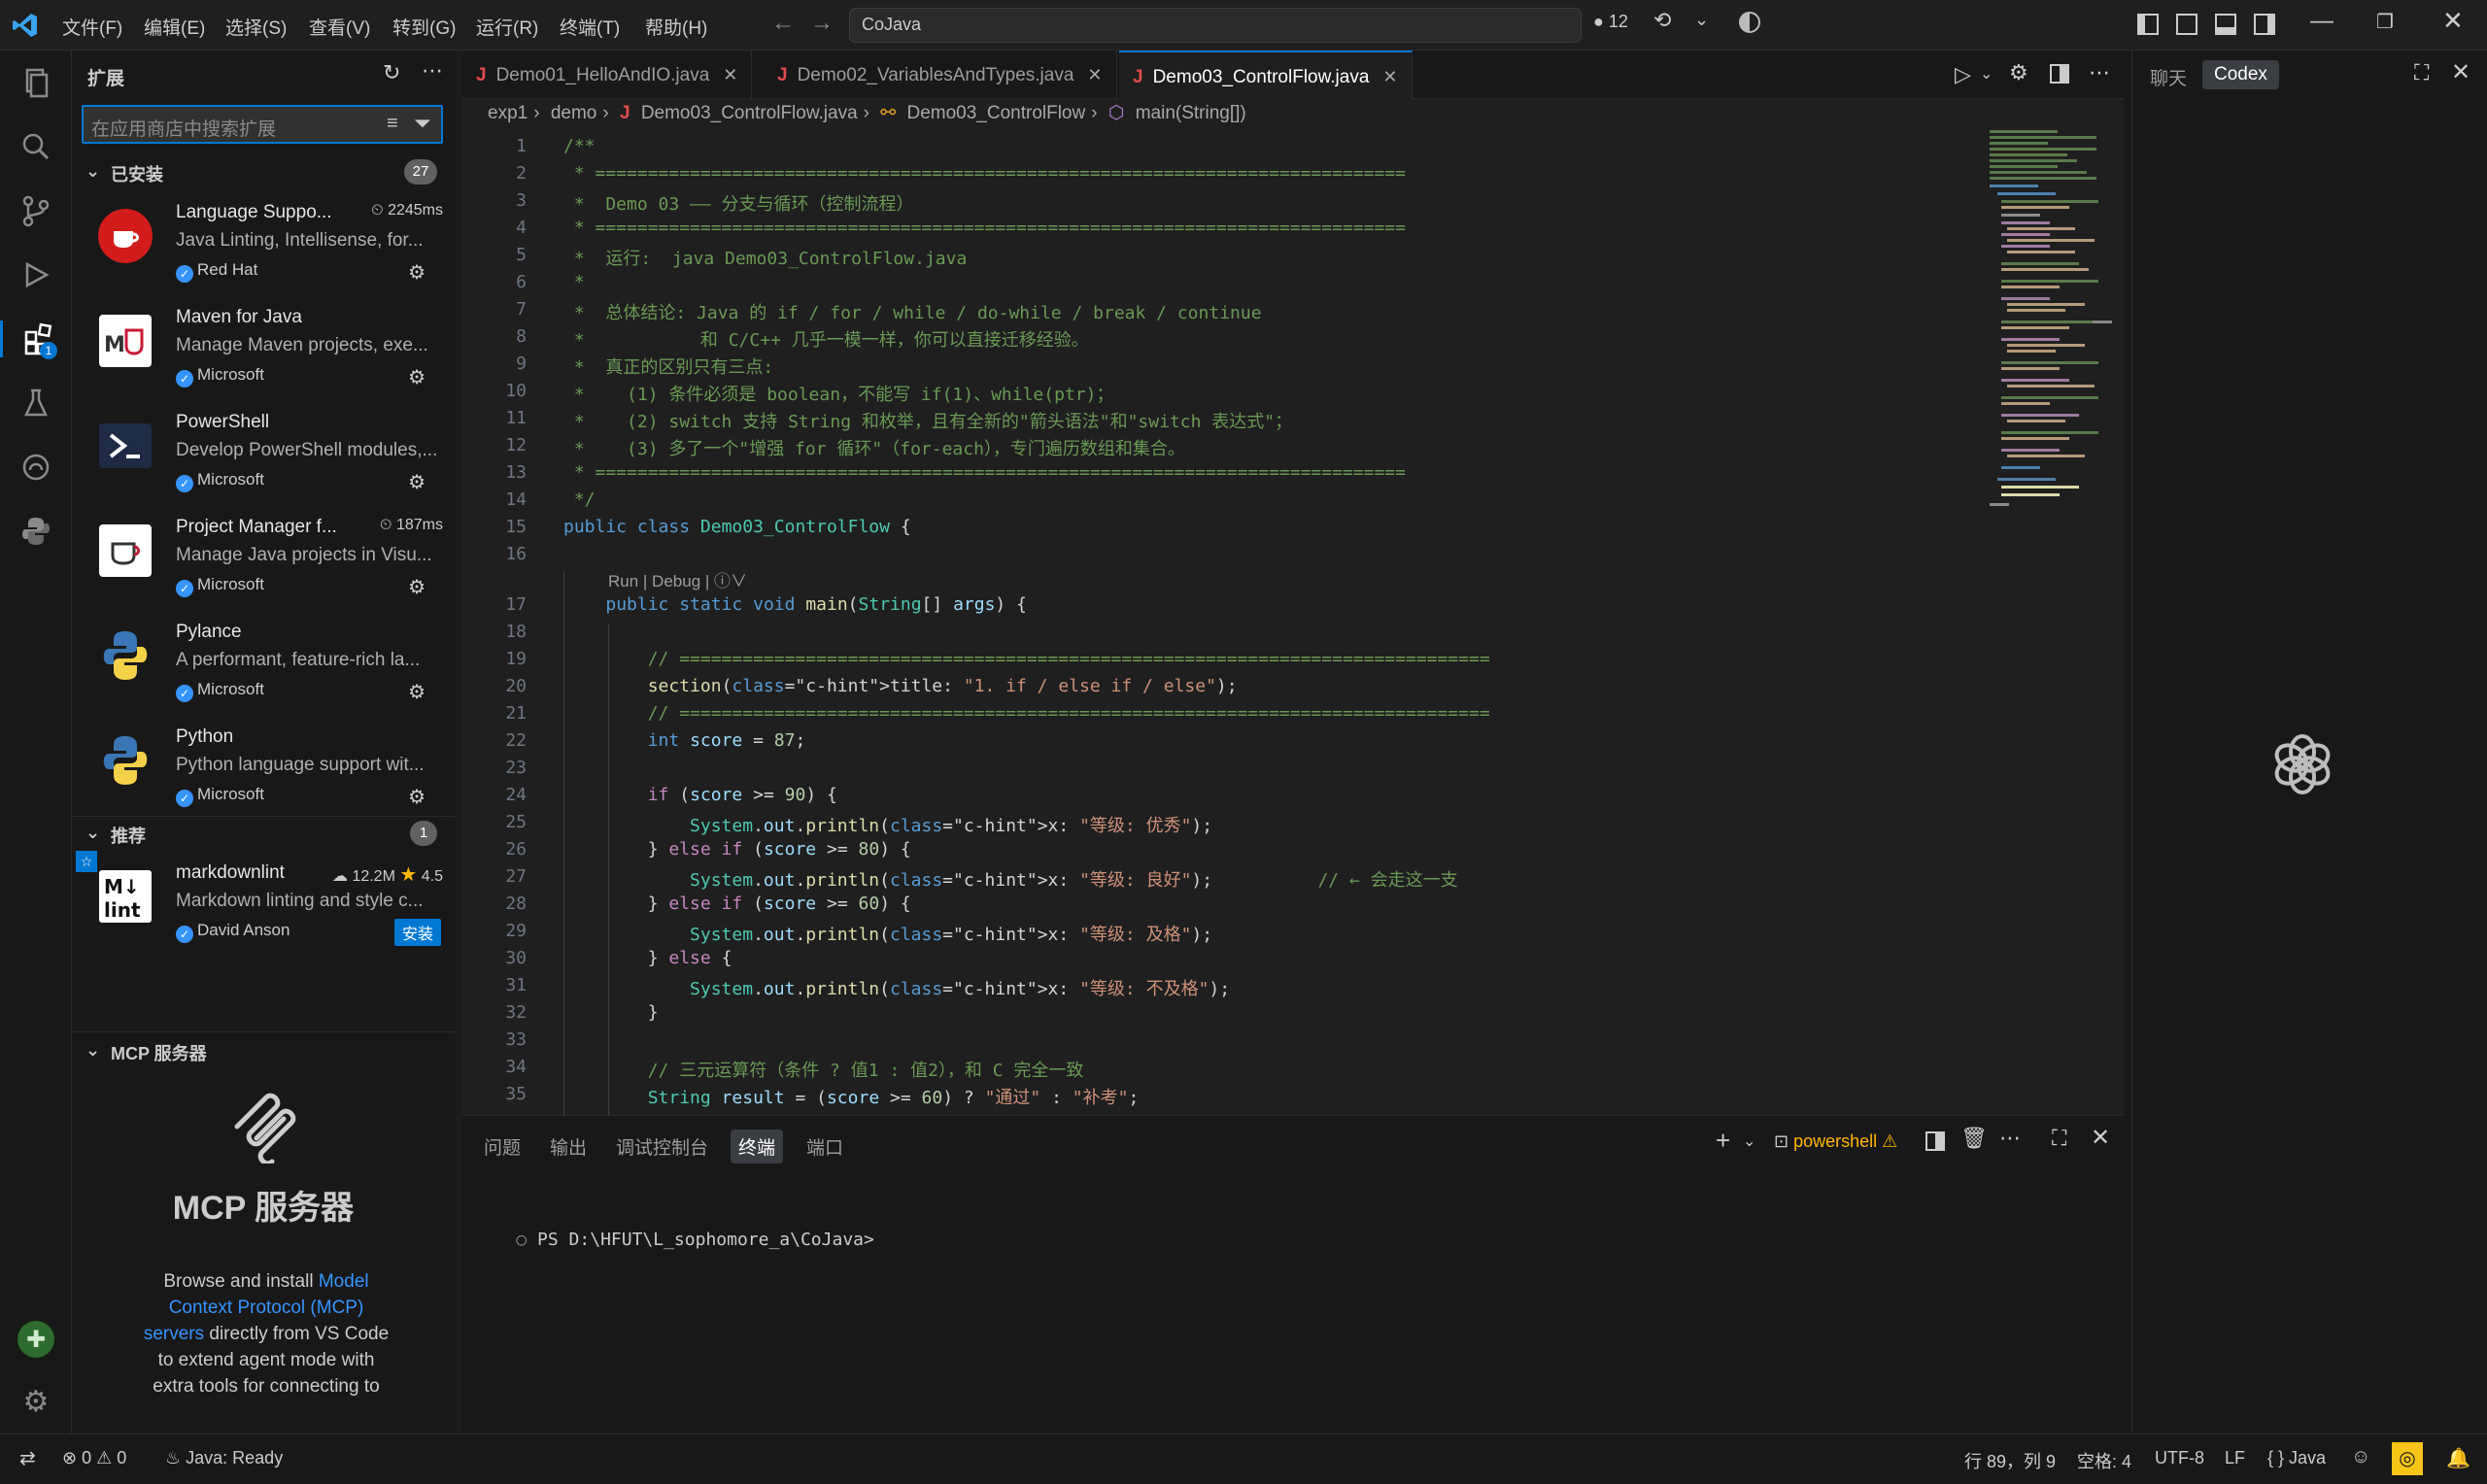 This screenshot has height=1484, width=2487. I want to click on toggle-primary-sidebar-icon, so click(2148, 24).